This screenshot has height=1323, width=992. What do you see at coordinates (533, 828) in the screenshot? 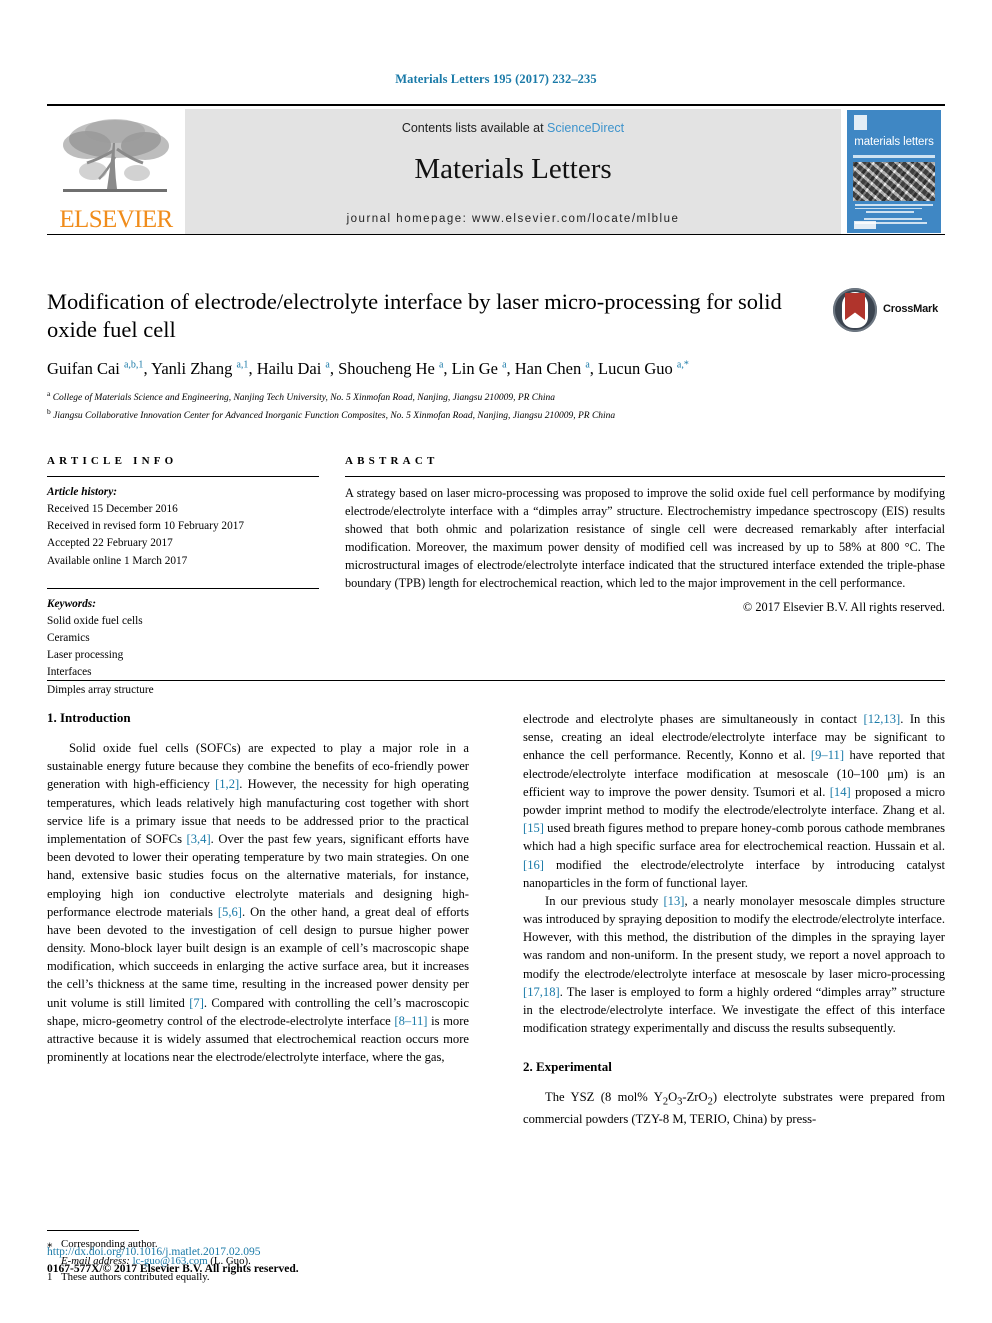
I see `citation-ref: [15]` at bounding box center [533, 828].